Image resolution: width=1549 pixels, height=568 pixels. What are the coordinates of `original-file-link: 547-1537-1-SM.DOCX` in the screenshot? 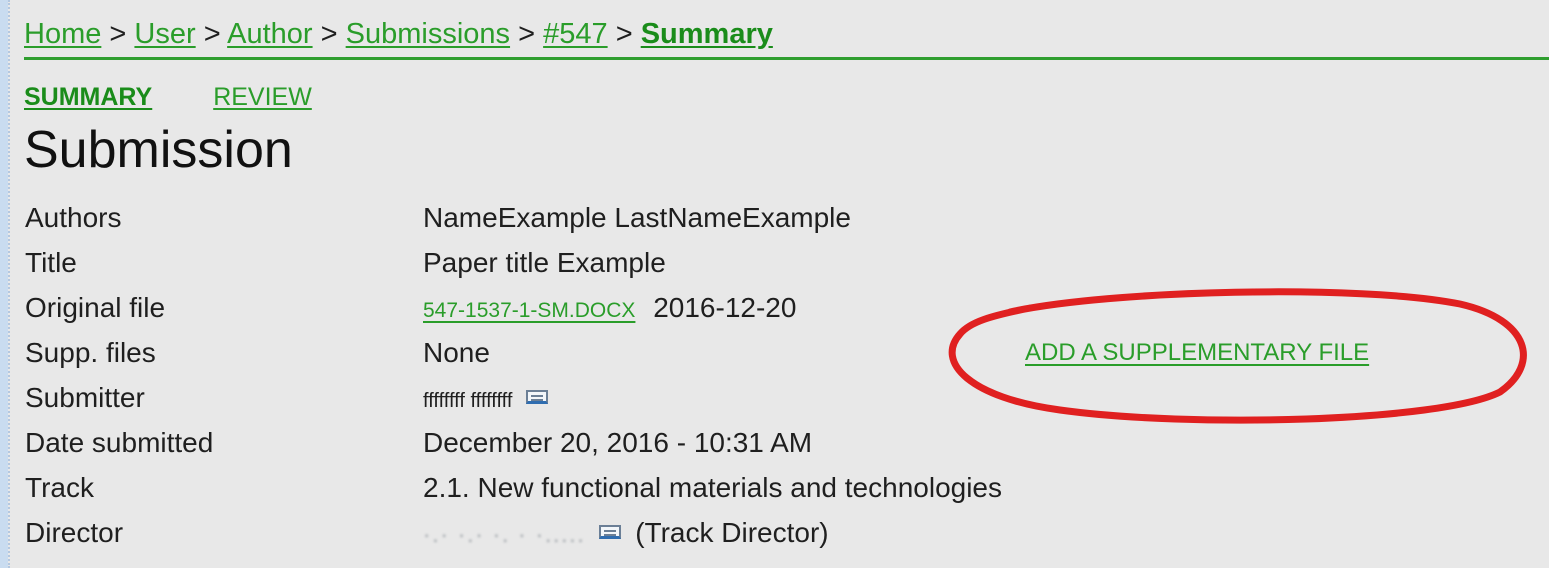 It's located at (529, 310).